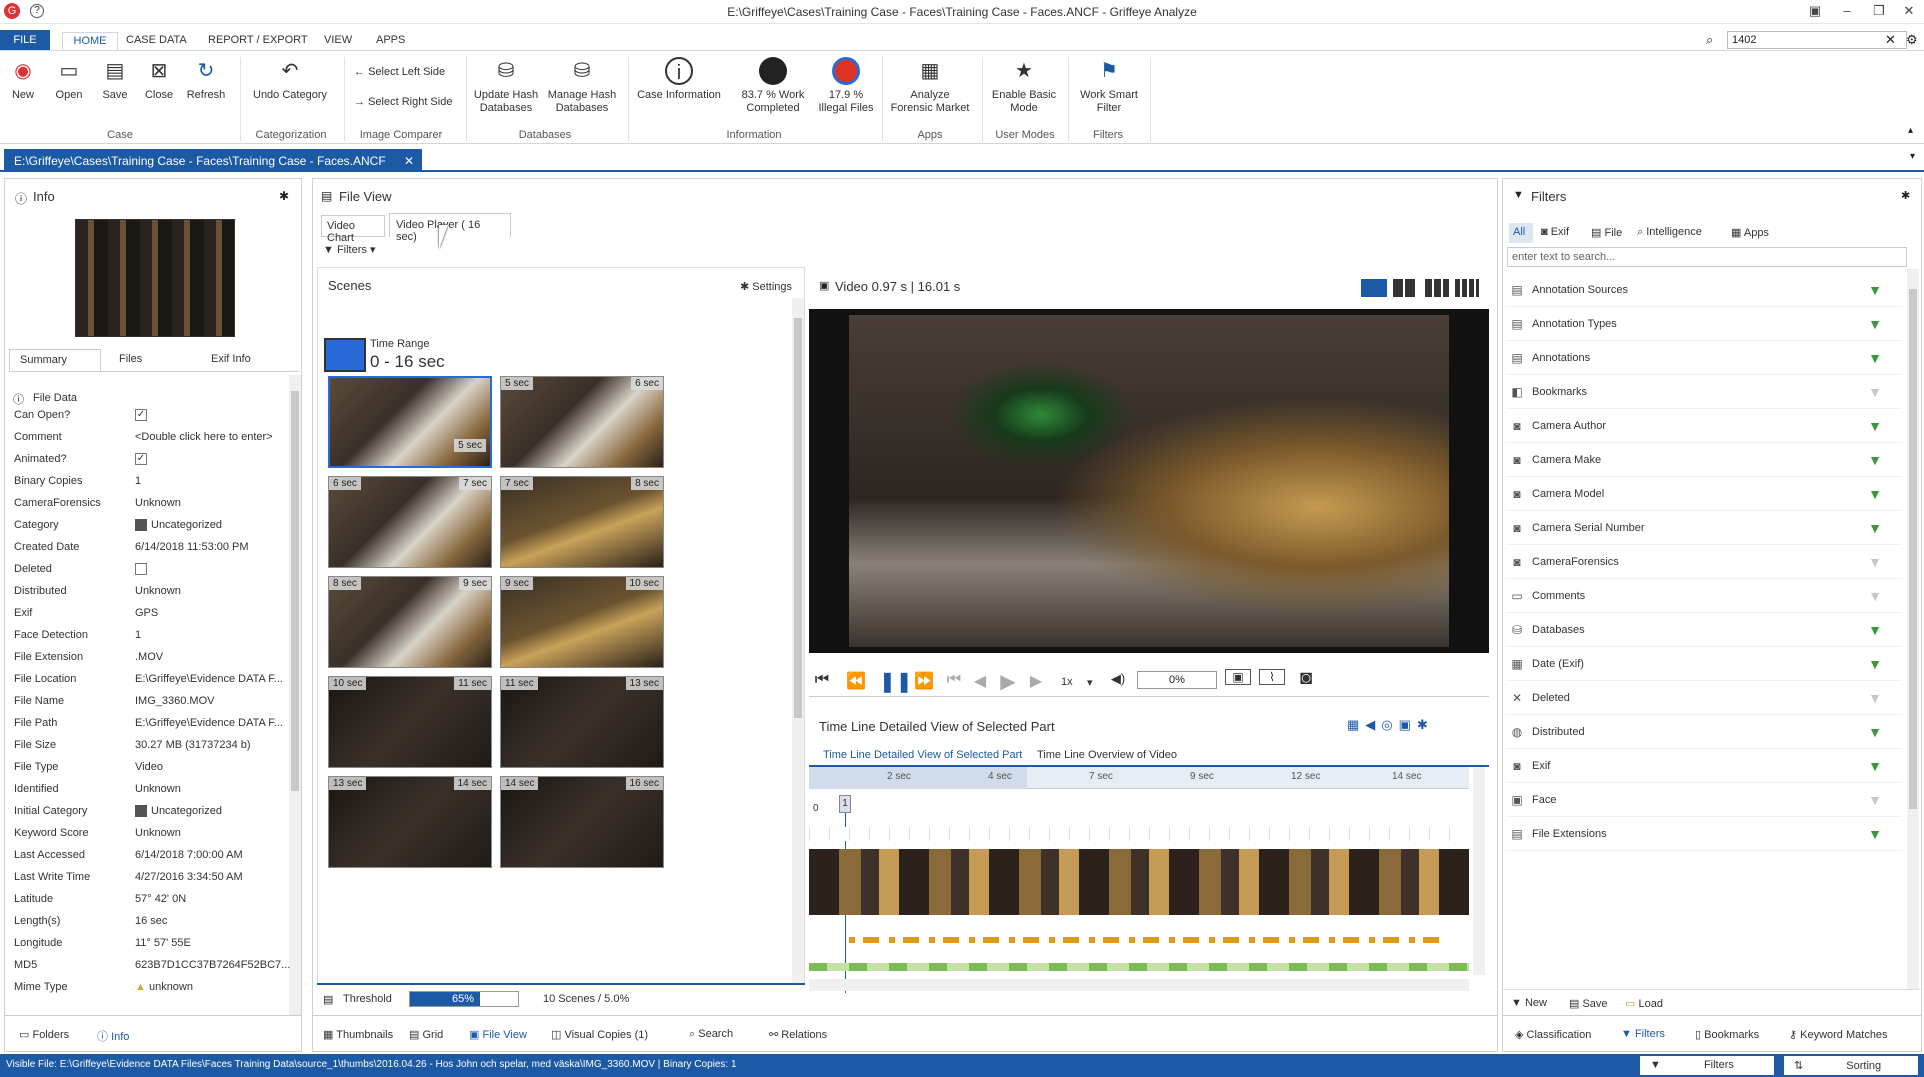  I want to click on refresh-button: ↻ Refresh, so click(206, 79).